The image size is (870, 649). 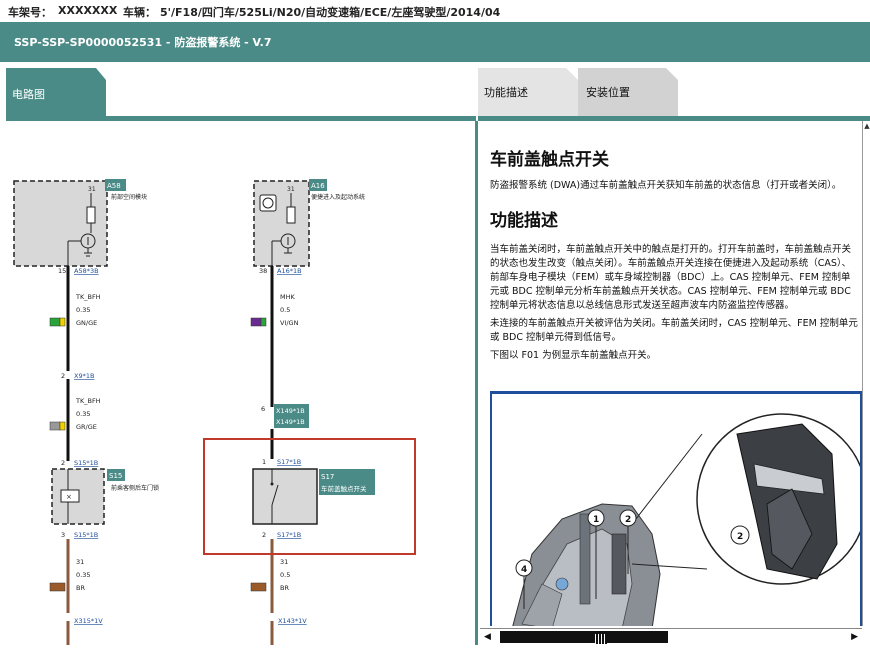 What do you see at coordinates (284, 588) in the screenshot?
I see `right-wire2-color: BR` at bounding box center [284, 588].